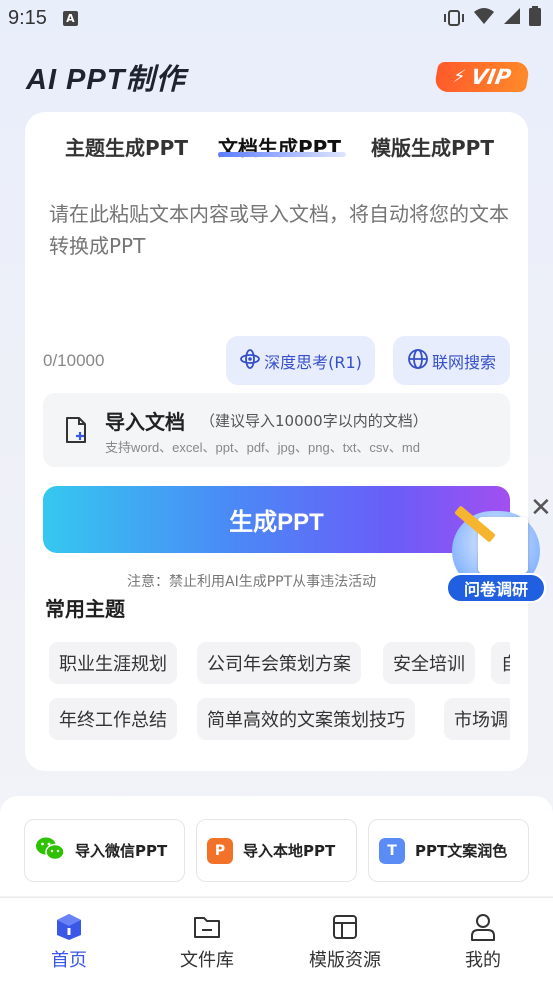 The image size is (553, 983). I want to click on generate-ppt-button: 生成PPT, so click(276, 519).